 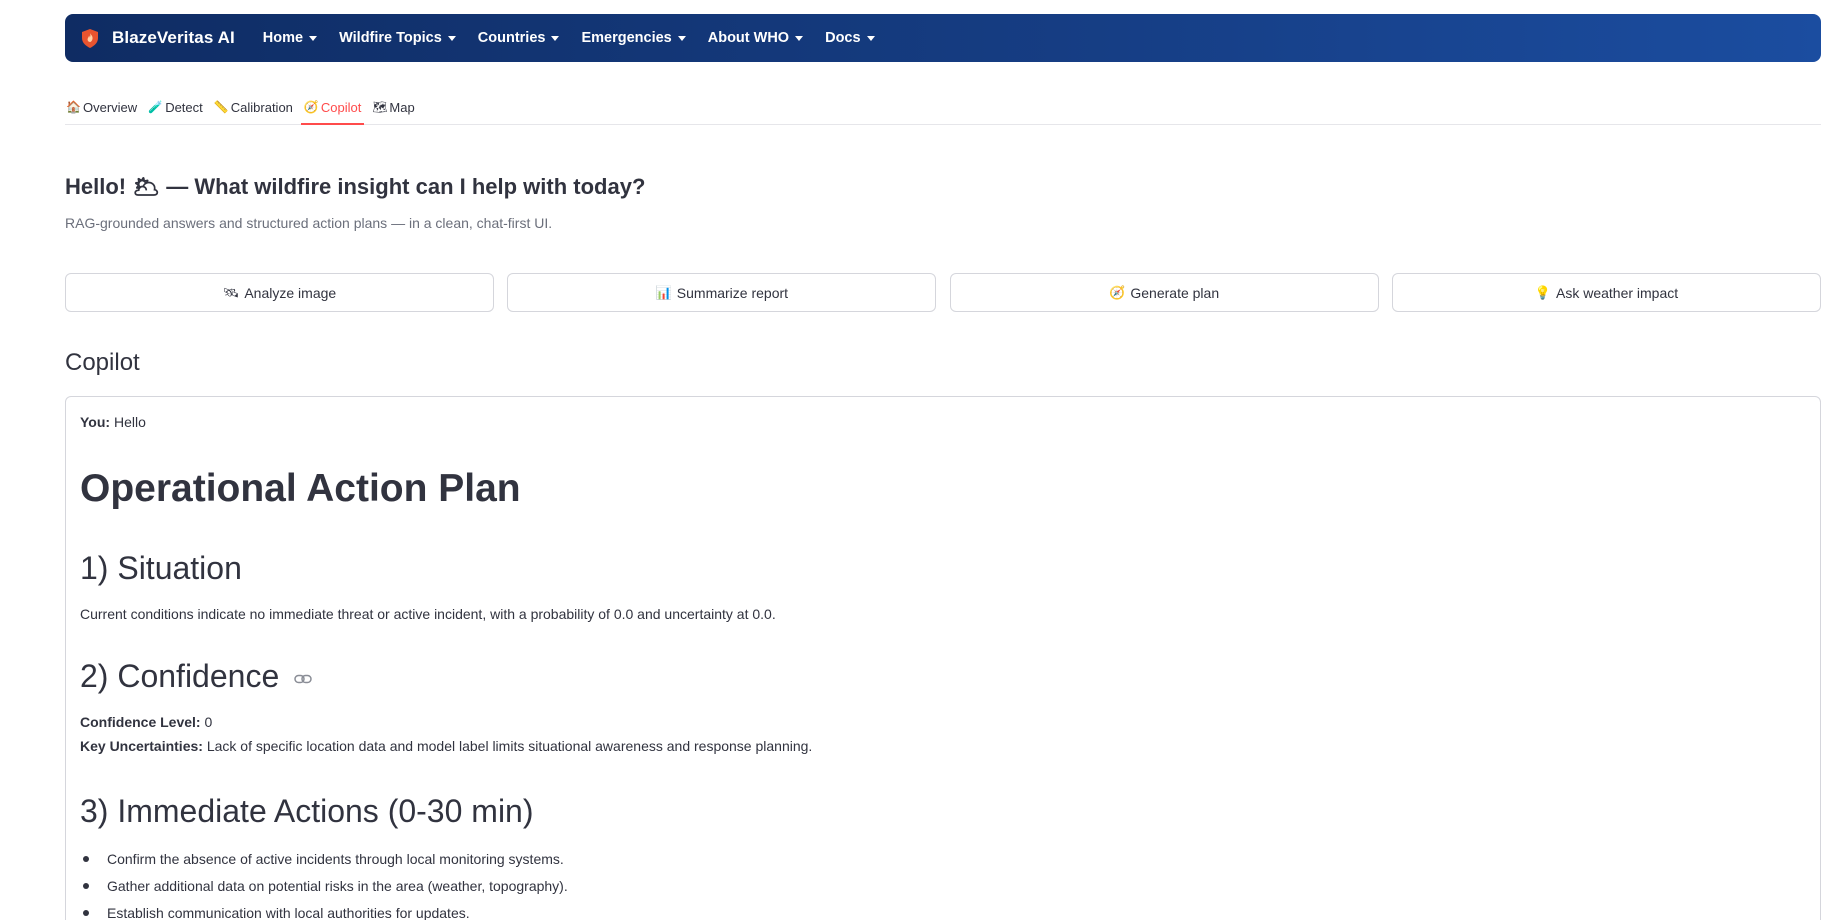 I want to click on nav-docs: Docs, so click(x=850, y=38).